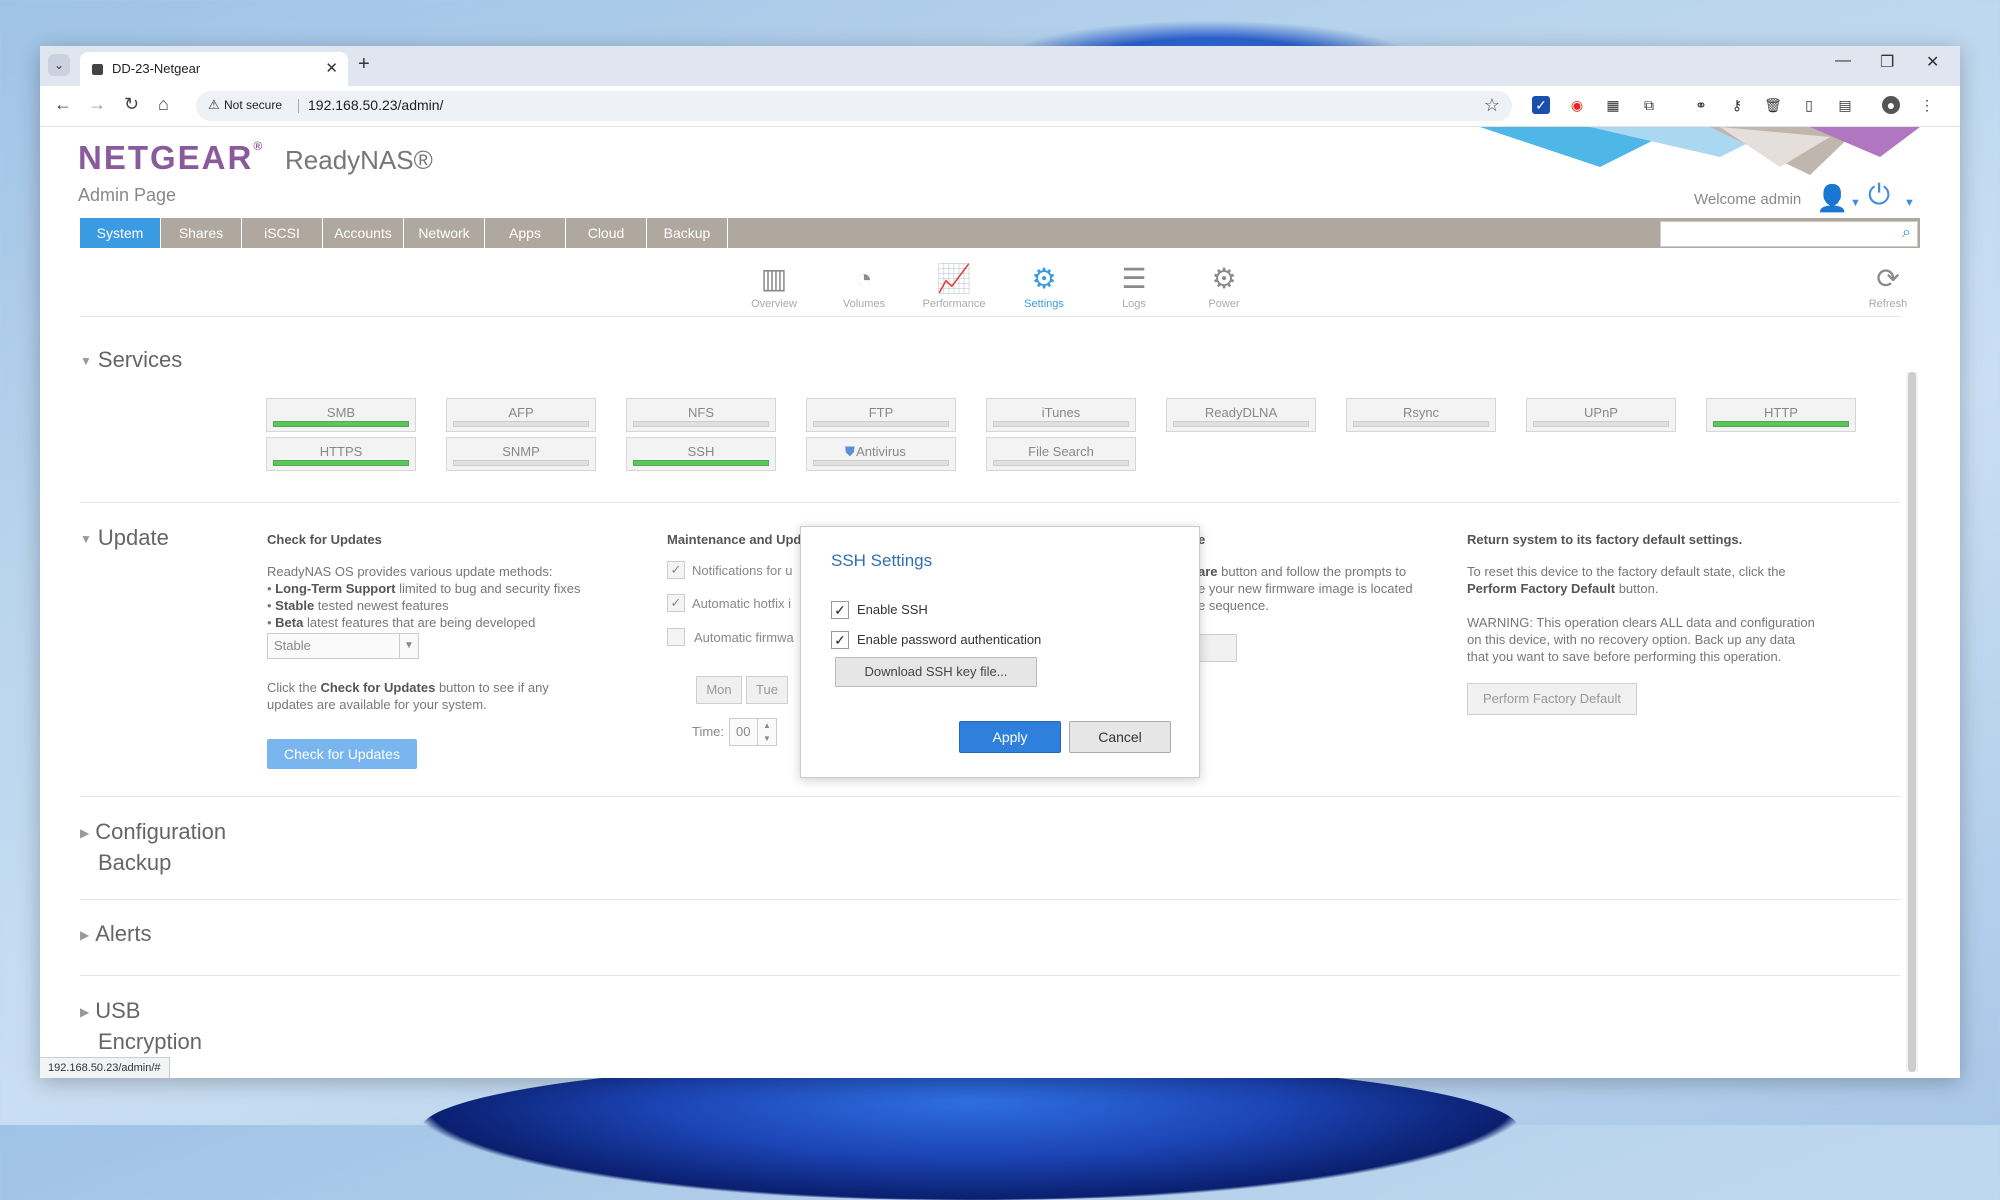 This screenshot has height=1200, width=2000. Describe the element at coordinates (1601, 424) in the screenshot. I see `service-status-bar` at that location.